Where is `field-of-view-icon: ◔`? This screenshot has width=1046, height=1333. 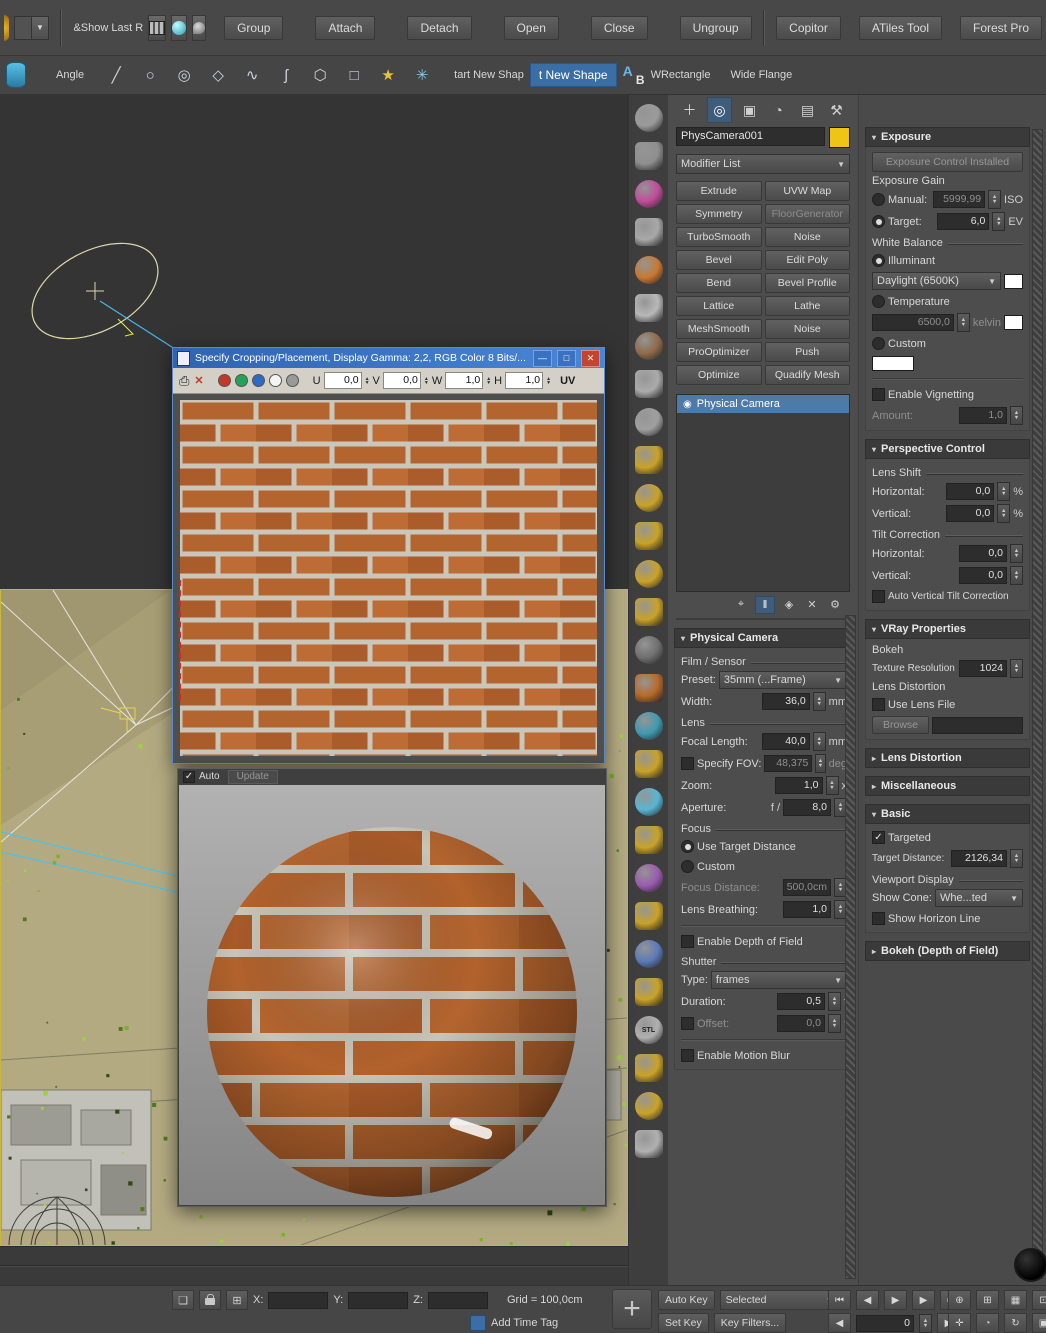
field-of-view-icon: ◔ is located at coordinates (987, 1323).